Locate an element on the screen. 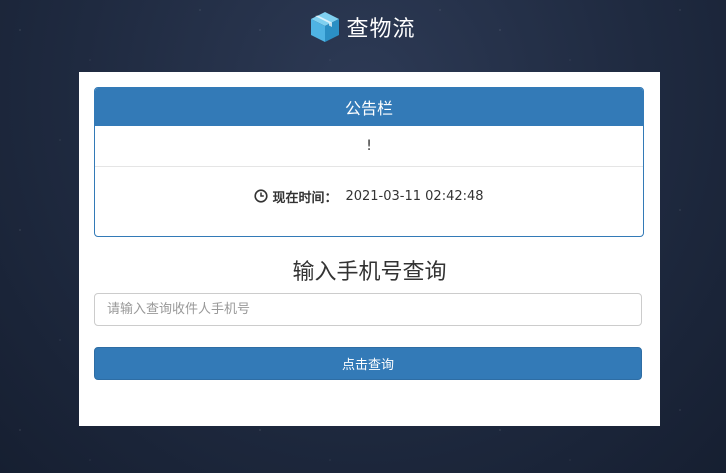 The image size is (726, 473). current-time-row: 现在时间： 2021-03-11 02:42:48 is located at coordinates (369, 196).